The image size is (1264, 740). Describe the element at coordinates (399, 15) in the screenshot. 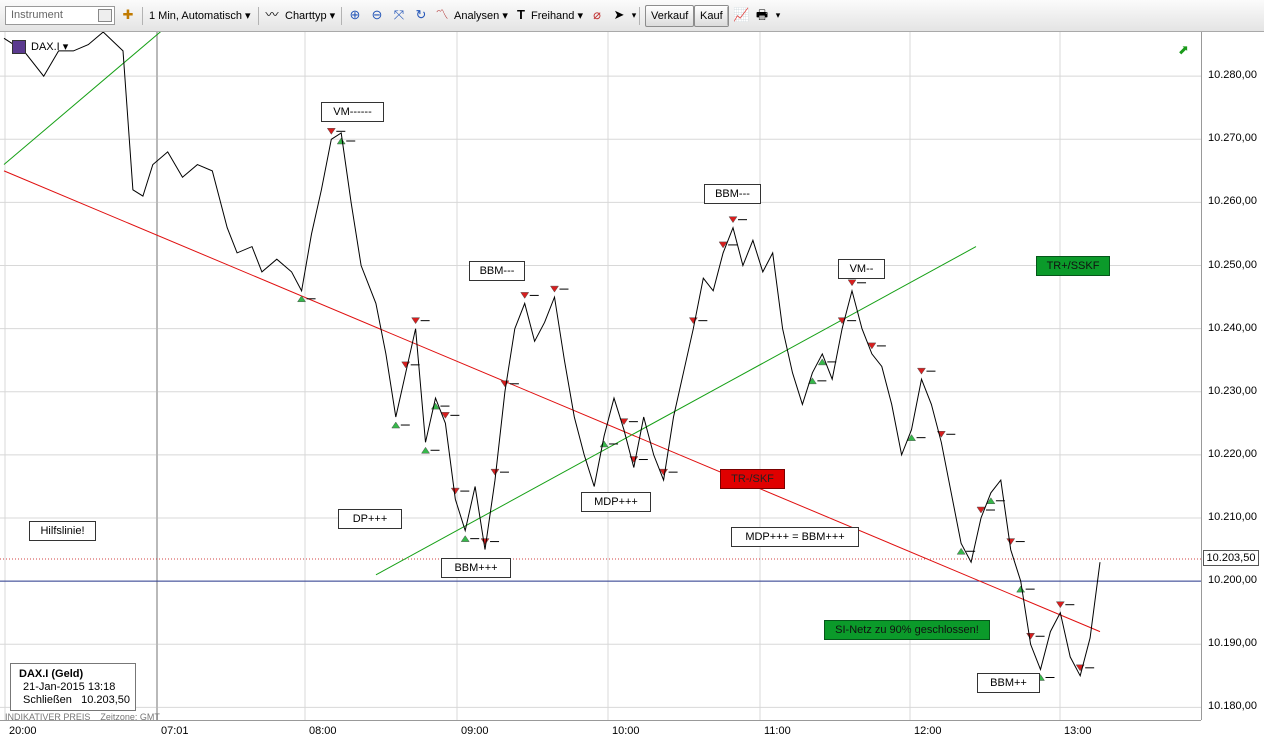

I see `fit-icon: ⤧` at that location.